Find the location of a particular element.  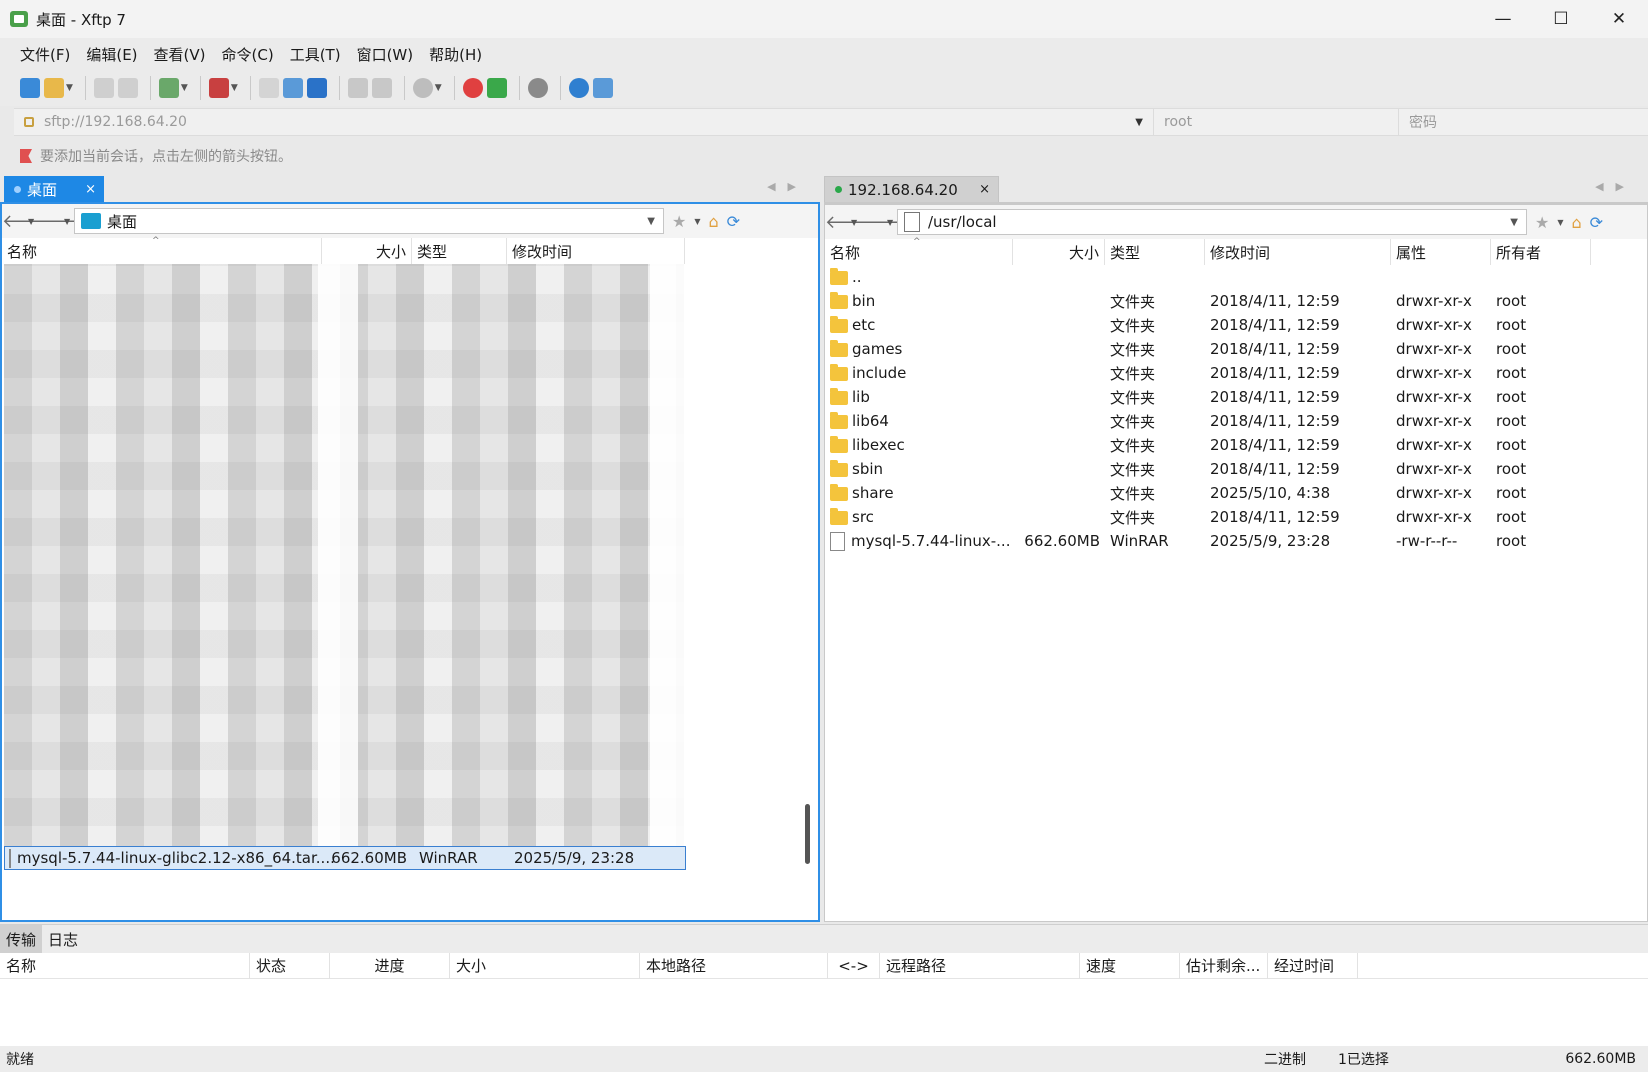

tcol-elapsed: 经过时间 is located at coordinates (1313, 965).